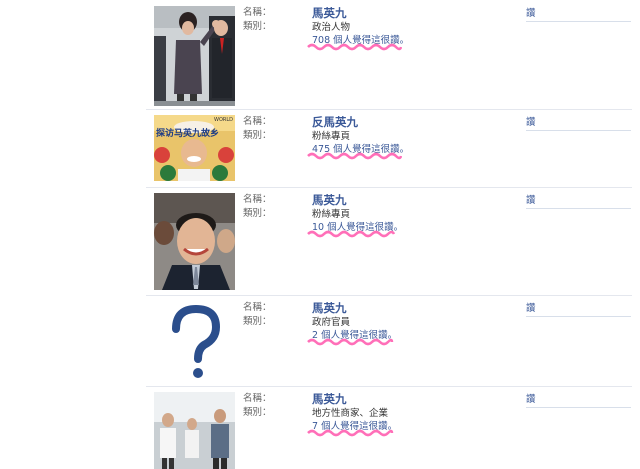  I want to click on page-category: 政治人物, so click(331, 27).